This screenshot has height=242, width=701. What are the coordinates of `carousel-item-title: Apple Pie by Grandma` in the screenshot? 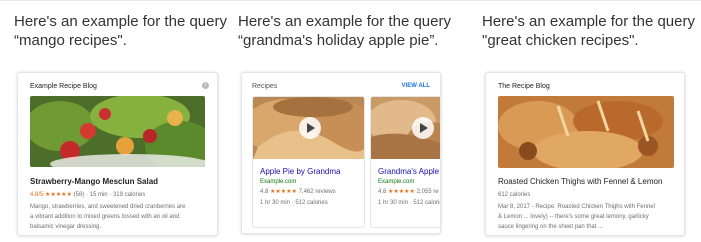 It's located at (300, 171).